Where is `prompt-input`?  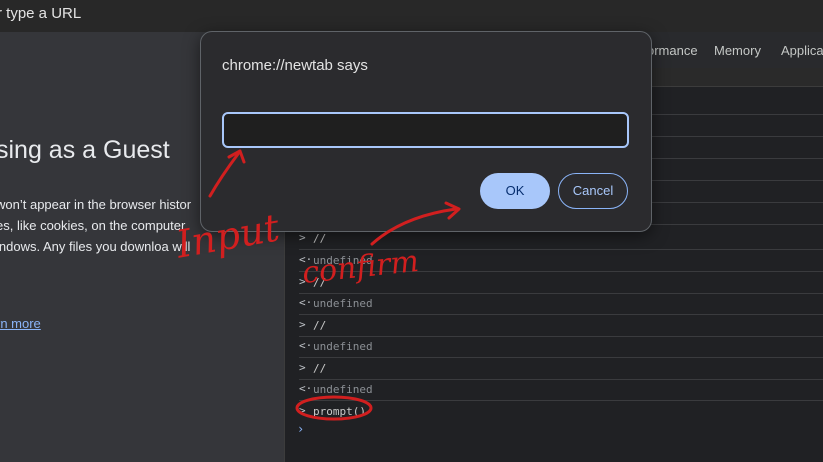 prompt-input is located at coordinates (425, 130).